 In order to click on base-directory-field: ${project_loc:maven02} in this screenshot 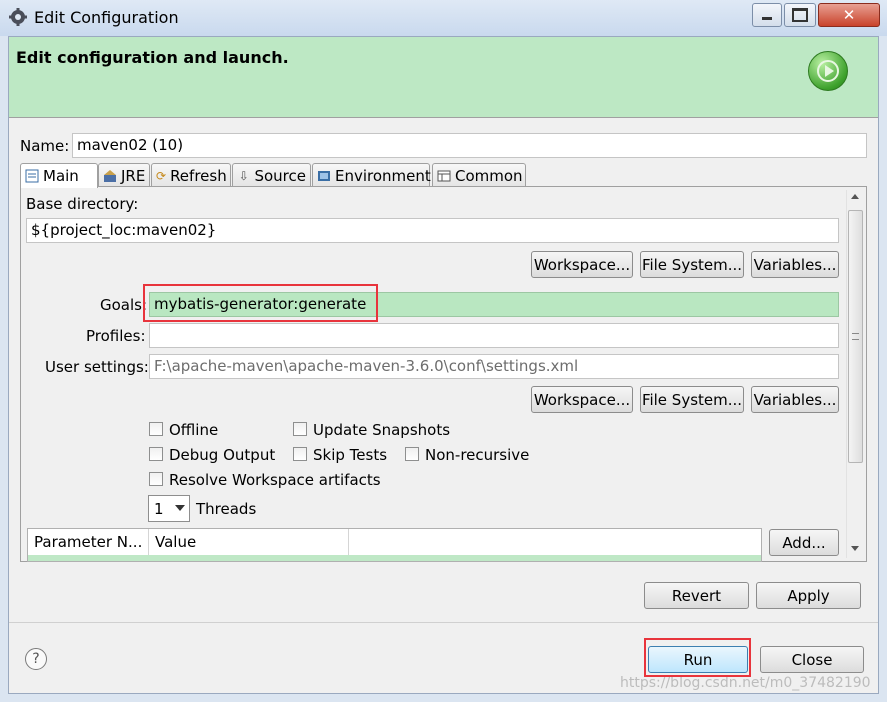, I will do `click(432, 230)`.